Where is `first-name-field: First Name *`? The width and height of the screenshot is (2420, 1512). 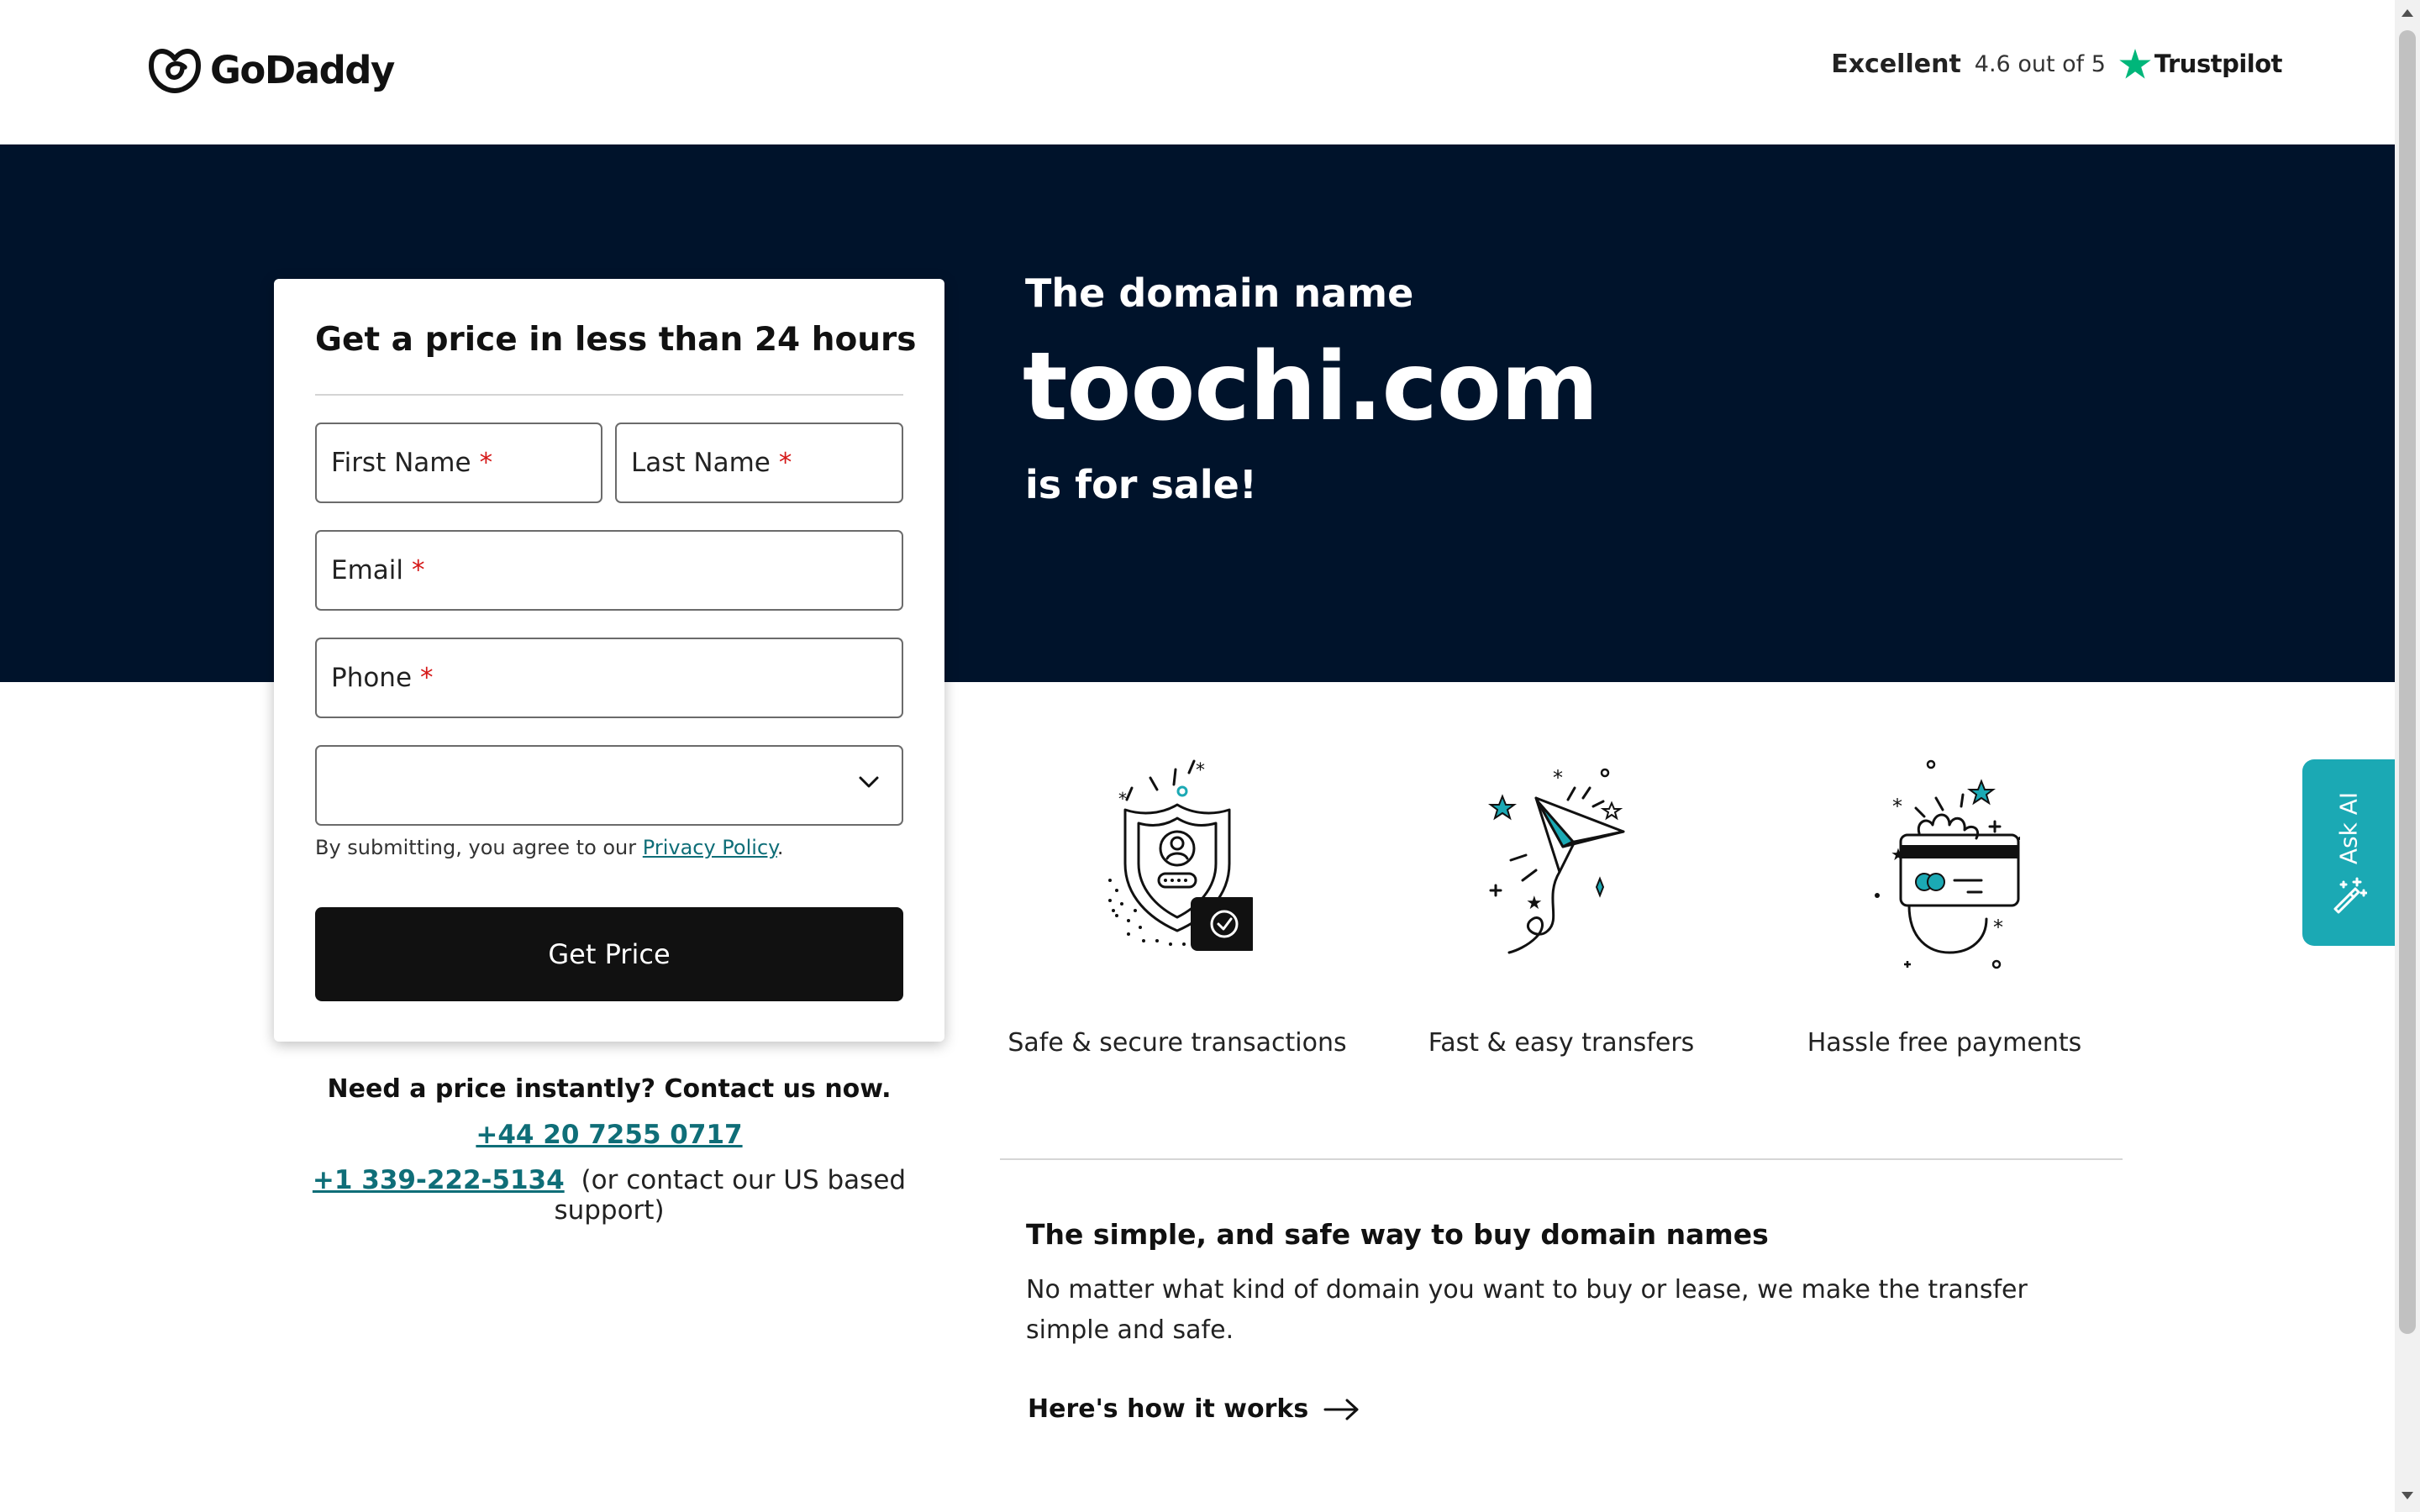
first-name-field: First Name * is located at coordinates (458, 463).